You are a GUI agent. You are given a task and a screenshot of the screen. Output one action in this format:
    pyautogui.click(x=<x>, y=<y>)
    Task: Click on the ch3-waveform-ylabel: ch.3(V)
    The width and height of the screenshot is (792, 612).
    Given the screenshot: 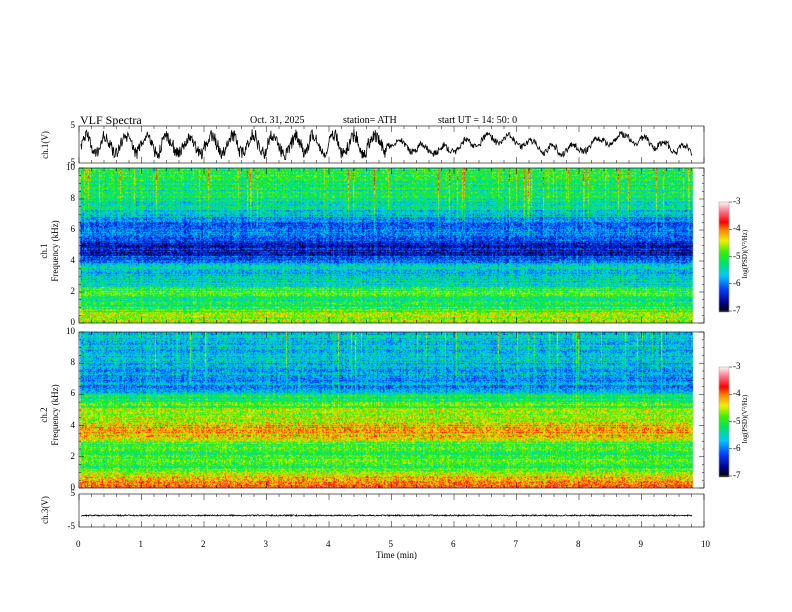 What is the action you would take?
    pyautogui.click(x=45, y=510)
    